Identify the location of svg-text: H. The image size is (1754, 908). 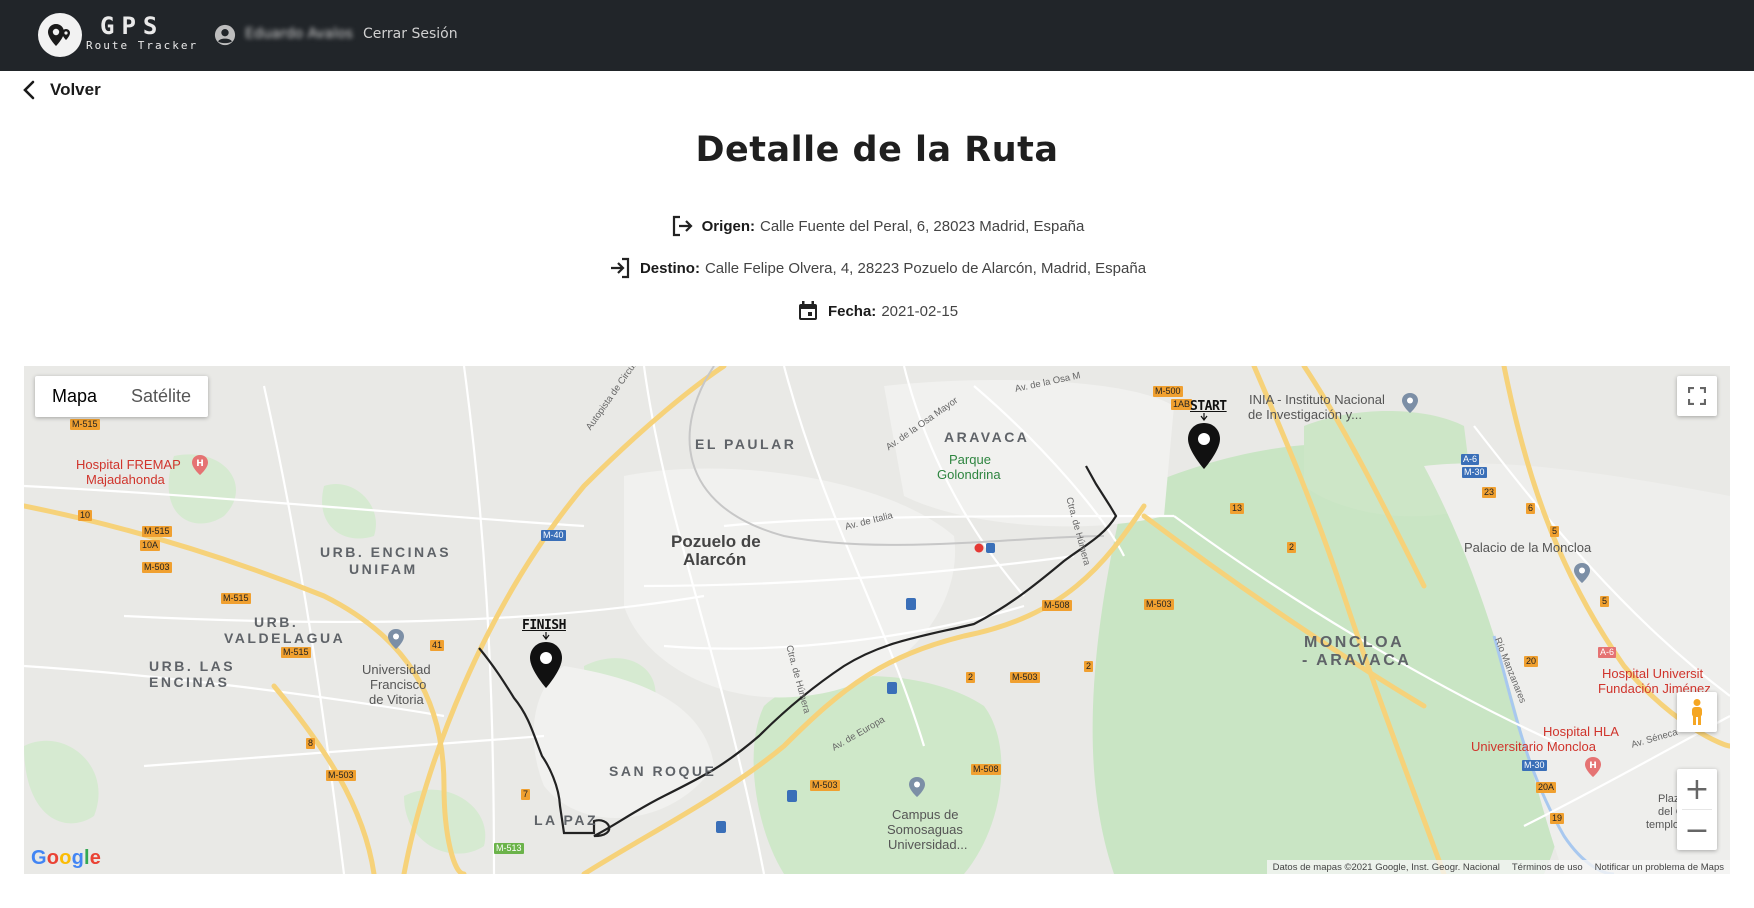
(200, 464).